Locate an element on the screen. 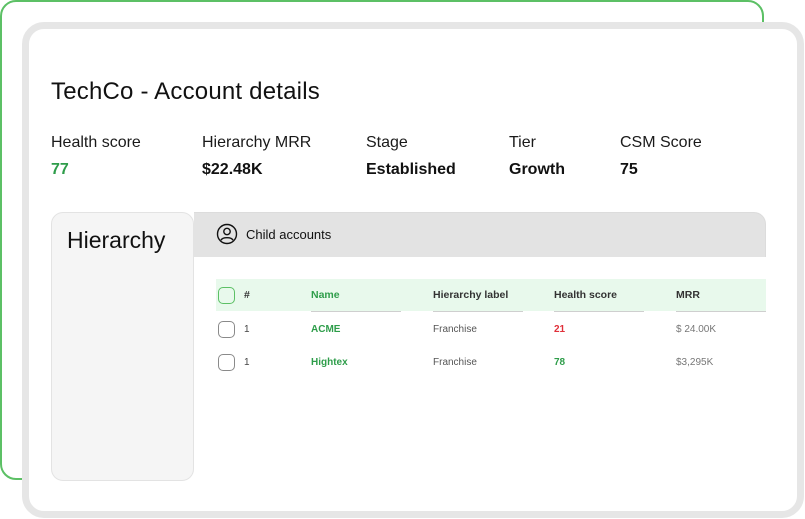 Image resolution: width=805 pixels, height=519 pixels. metric-label: Health score is located at coordinates (96, 142).